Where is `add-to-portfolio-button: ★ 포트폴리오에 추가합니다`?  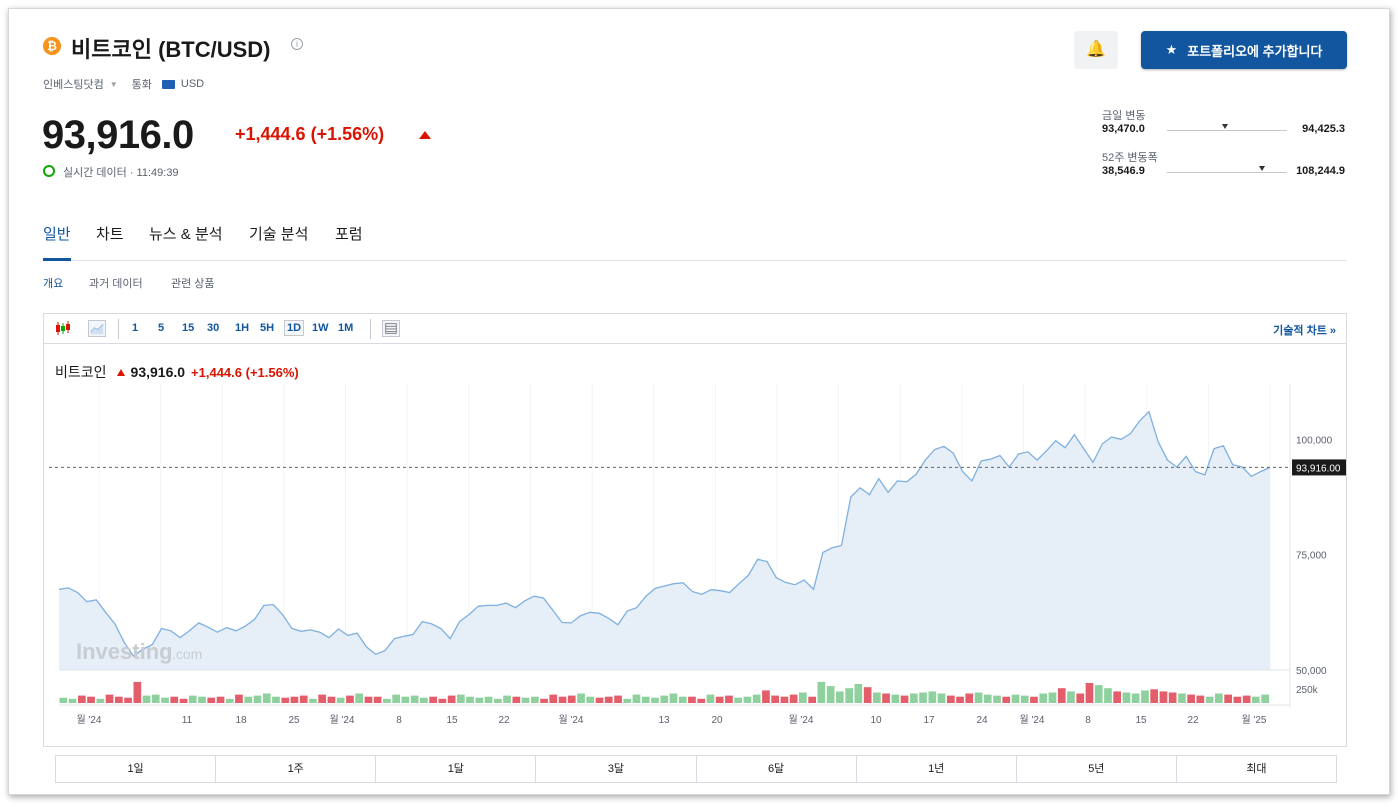
add-to-portfolio-button: ★ 포트폴리오에 추가합니다 is located at coordinates (1244, 50).